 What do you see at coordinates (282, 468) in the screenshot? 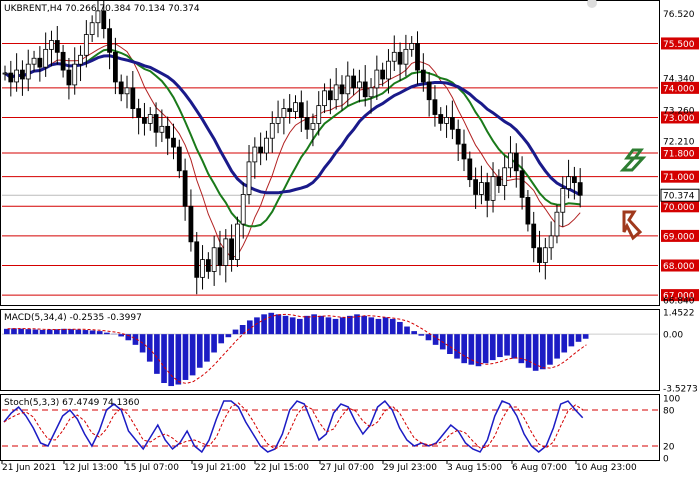
I see `time-axis-label: 22 Jul 15:00` at bounding box center [282, 468].